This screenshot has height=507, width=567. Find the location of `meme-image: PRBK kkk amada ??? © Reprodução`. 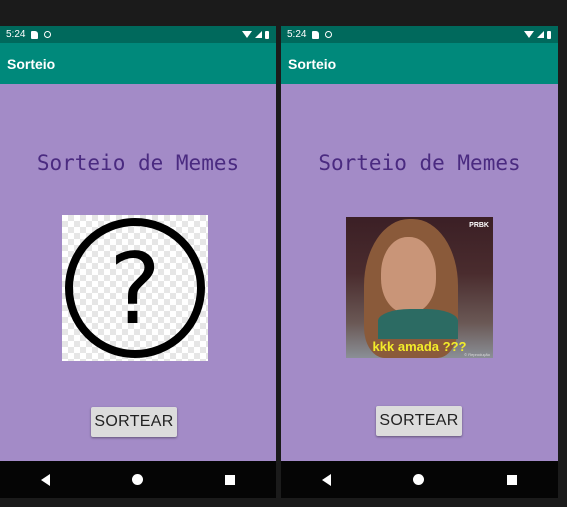

meme-image: PRBK kkk amada ??? © Reprodução is located at coordinates (419, 287).